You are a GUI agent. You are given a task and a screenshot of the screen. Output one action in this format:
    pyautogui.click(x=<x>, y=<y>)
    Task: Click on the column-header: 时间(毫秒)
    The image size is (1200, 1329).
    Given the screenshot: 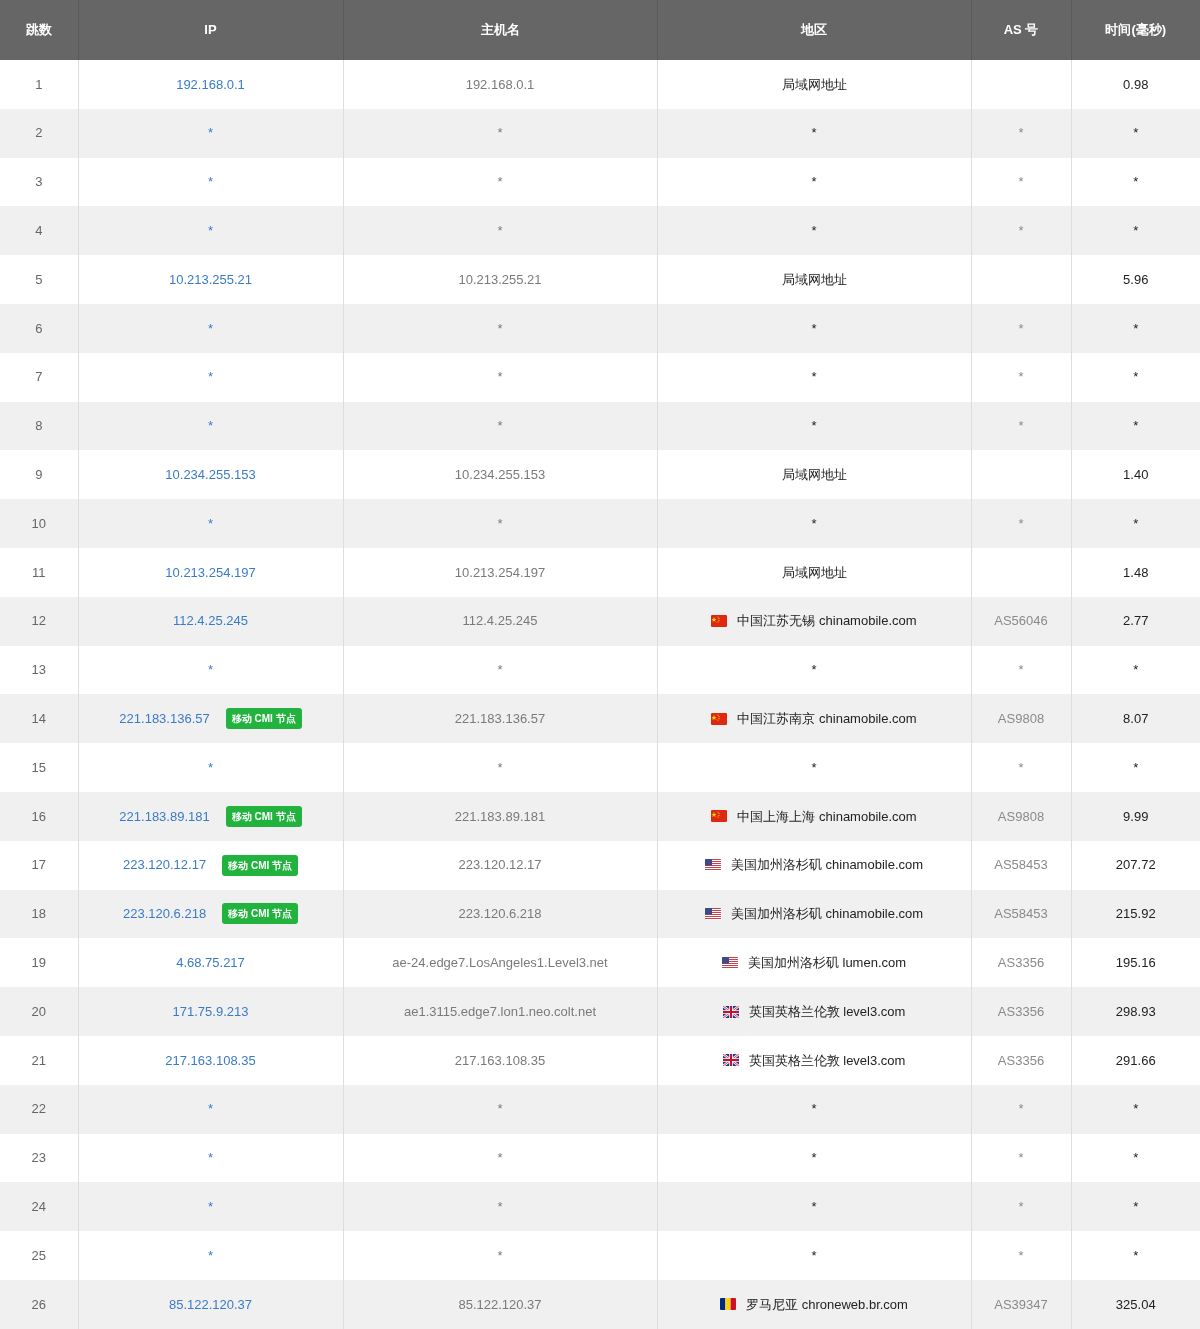 What is the action you would take?
    pyautogui.click(x=1136, y=30)
    